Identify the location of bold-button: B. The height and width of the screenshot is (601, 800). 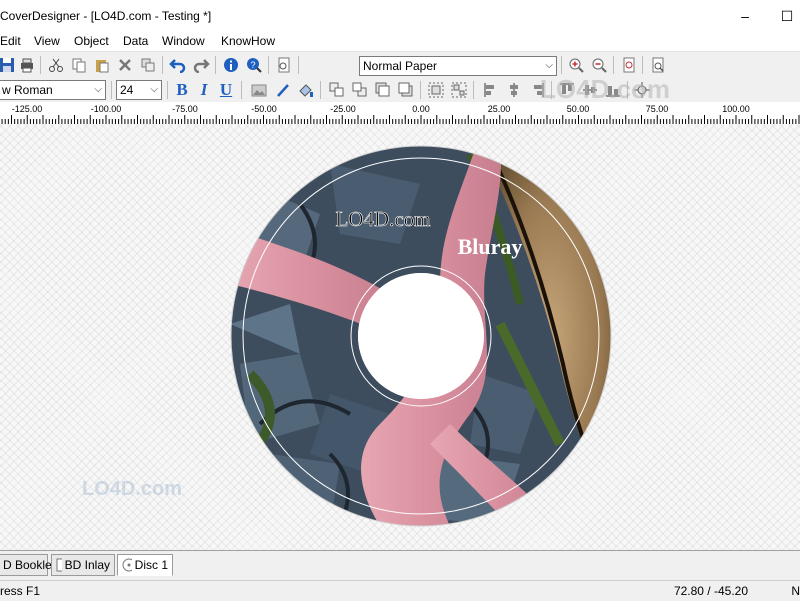
(182, 90).